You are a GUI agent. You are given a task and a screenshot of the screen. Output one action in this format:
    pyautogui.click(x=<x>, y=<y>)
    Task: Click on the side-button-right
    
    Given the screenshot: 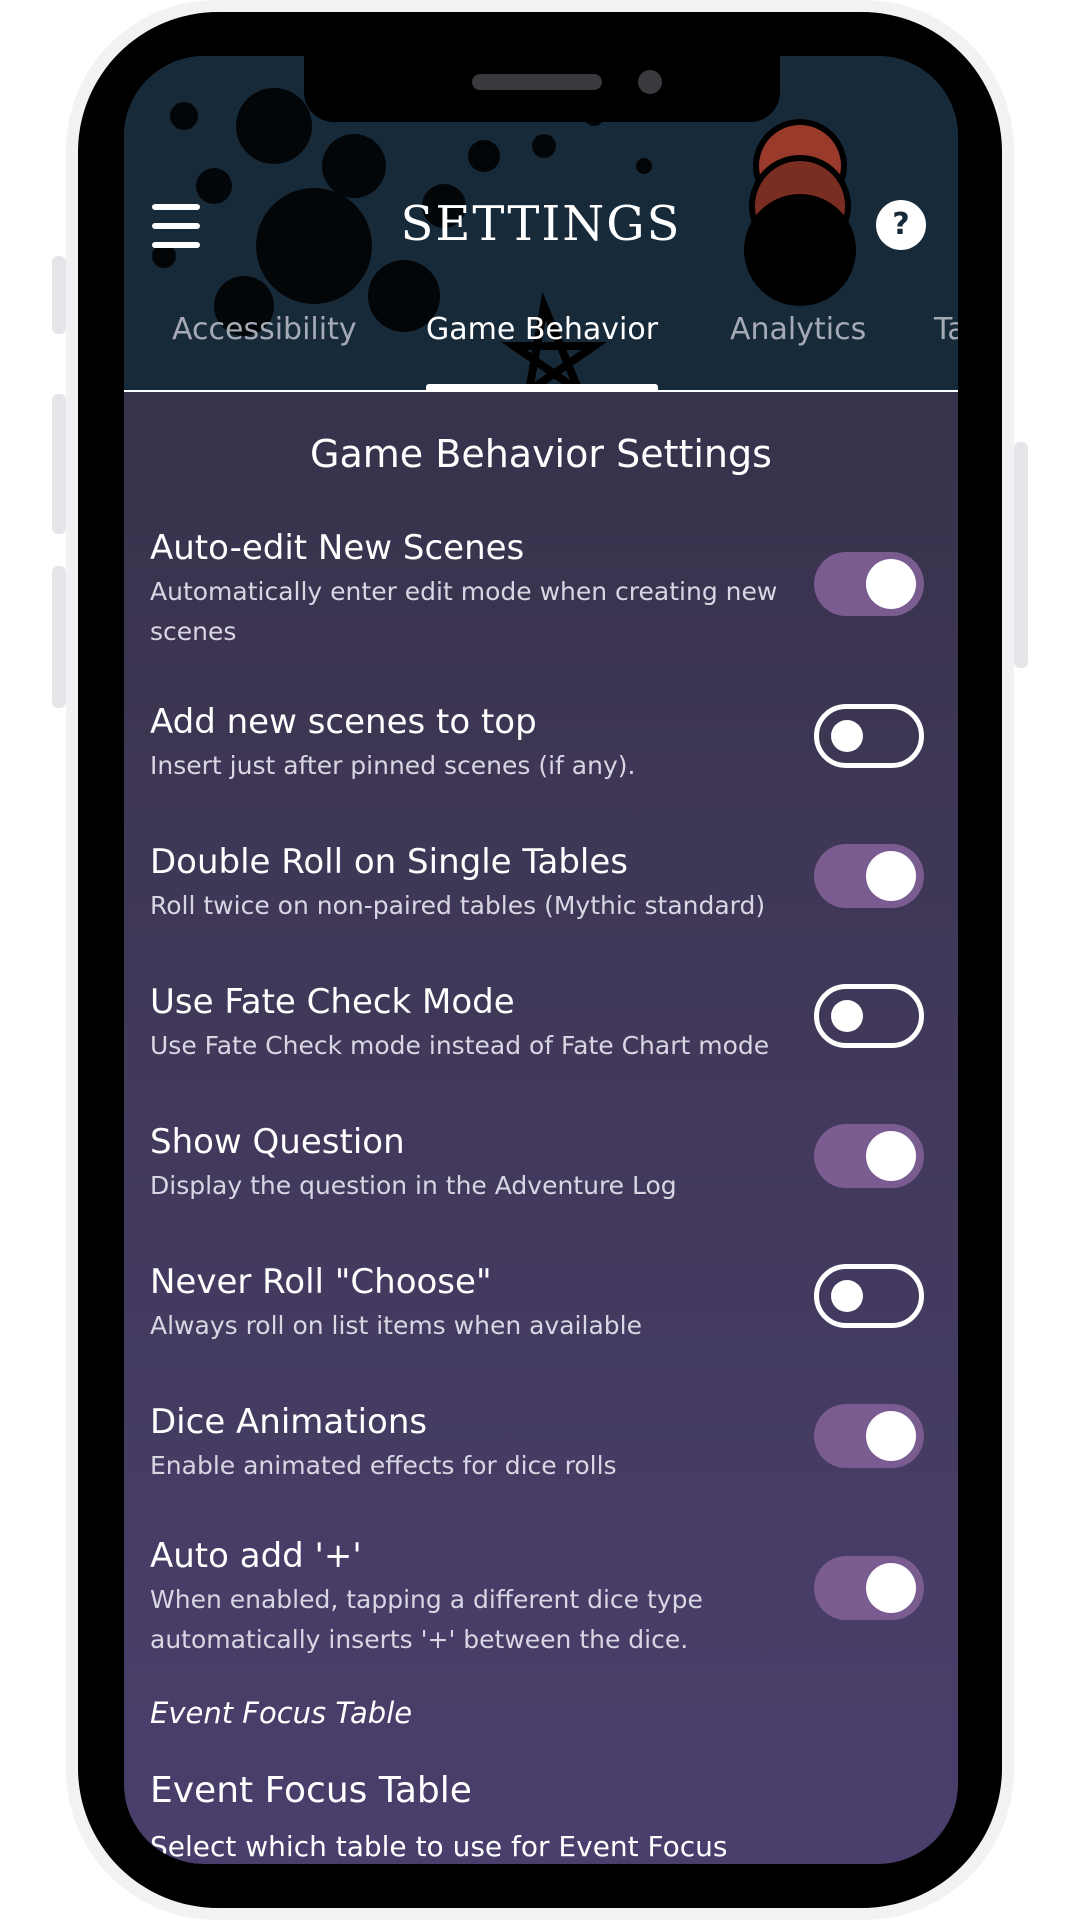 What is the action you would take?
    pyautogui.click(x=1021, y=555)
    